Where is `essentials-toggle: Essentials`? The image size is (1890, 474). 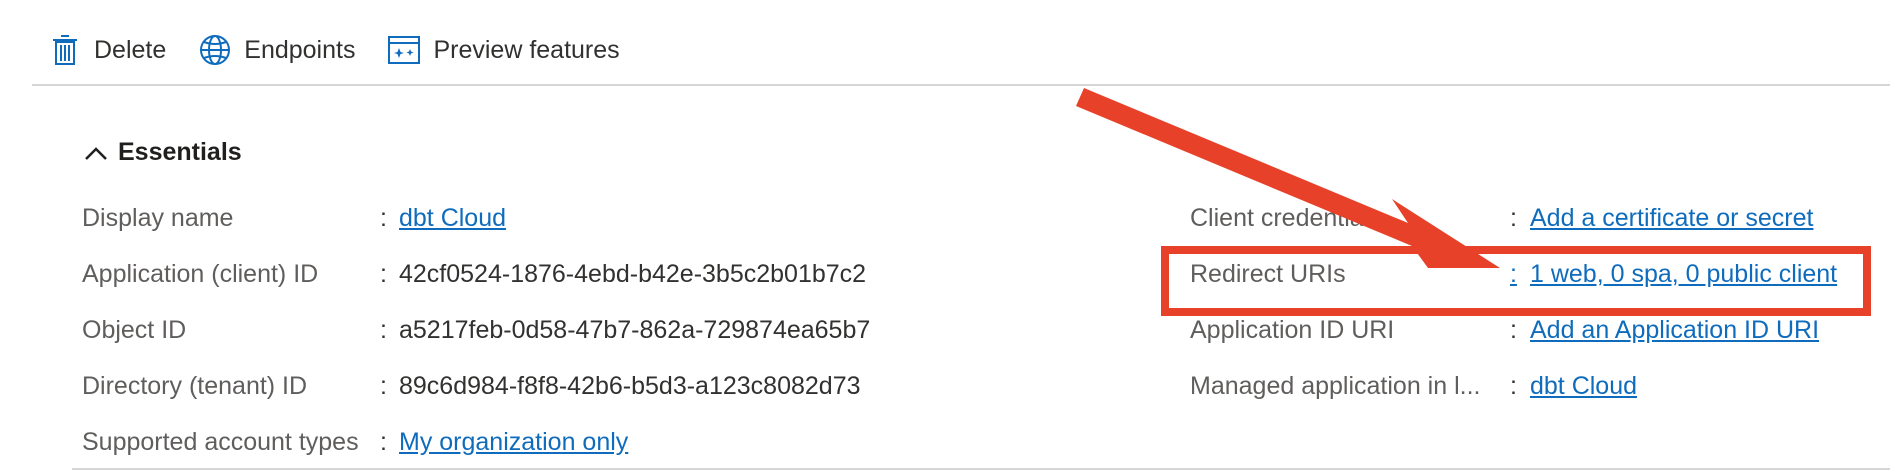
essentials-toggle: Essentials is located at coordinates (162, 152).